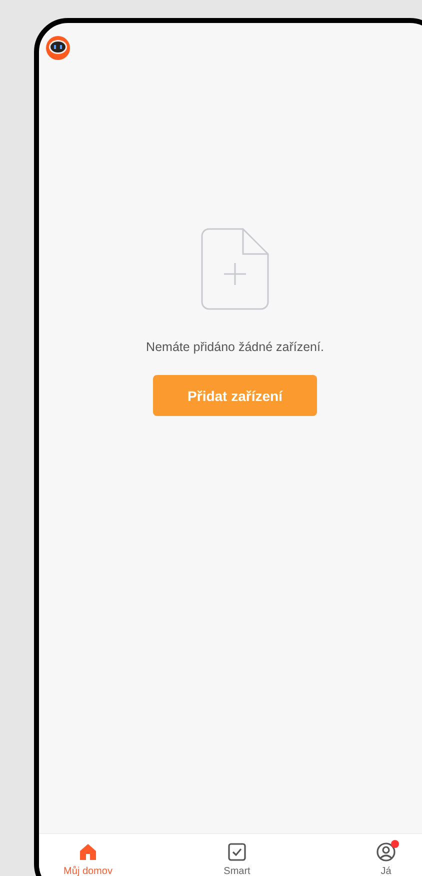 This screenshot has width=422, height=876. What do you see at coordinates (58, 48) in the screenshot?
I see `robot-avatar-icon` at bounding box center [58, 48].